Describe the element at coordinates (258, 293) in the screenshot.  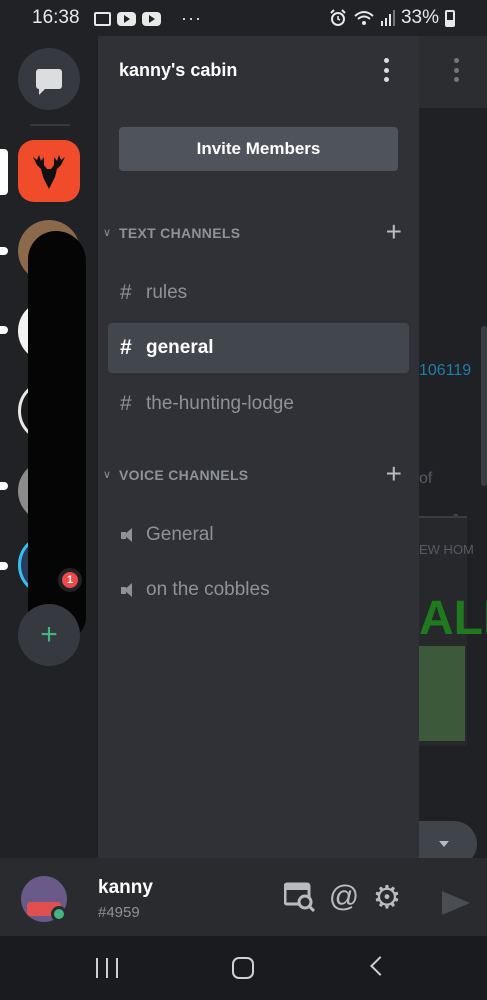
I see `channel-rules: # rules` at that location.